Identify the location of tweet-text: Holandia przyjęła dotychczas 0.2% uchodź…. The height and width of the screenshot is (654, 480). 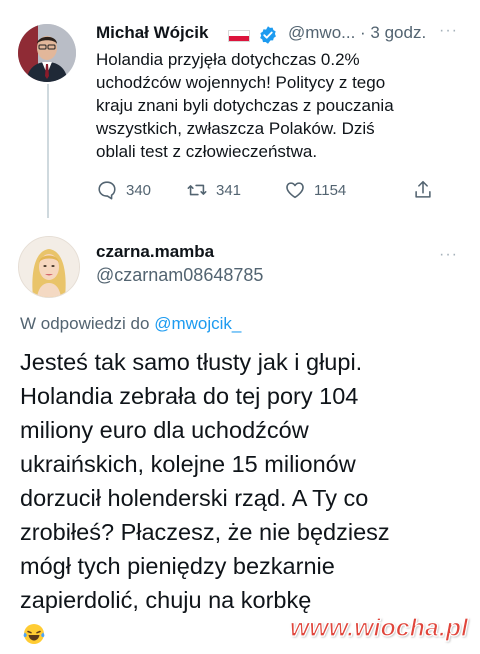
(281, 105).